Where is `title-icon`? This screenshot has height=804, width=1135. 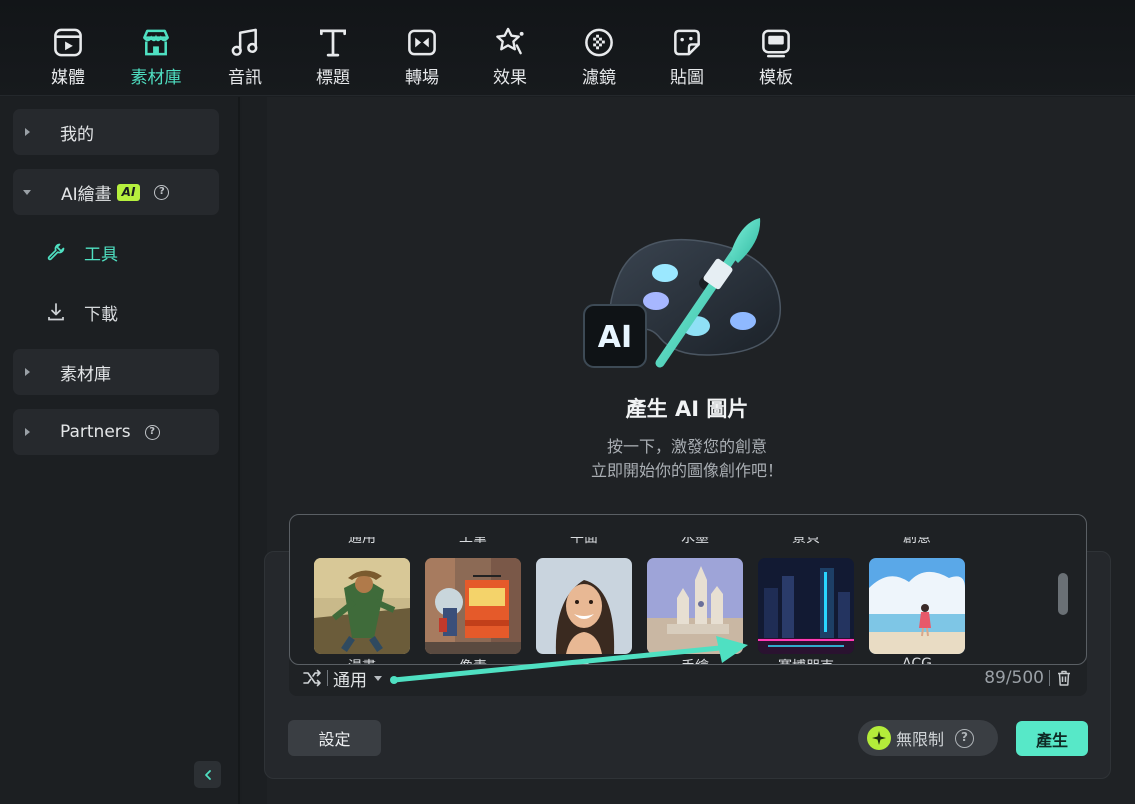 title-icon is located at coordinates (333, 43).